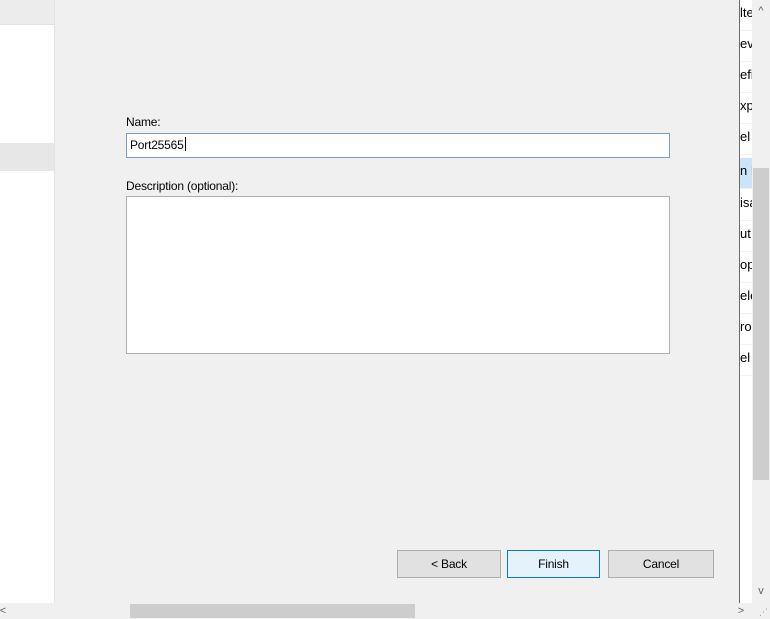 The height and width of the screenshot is (619, 770). I want to click on name-label: Name:, so click(143, 122).